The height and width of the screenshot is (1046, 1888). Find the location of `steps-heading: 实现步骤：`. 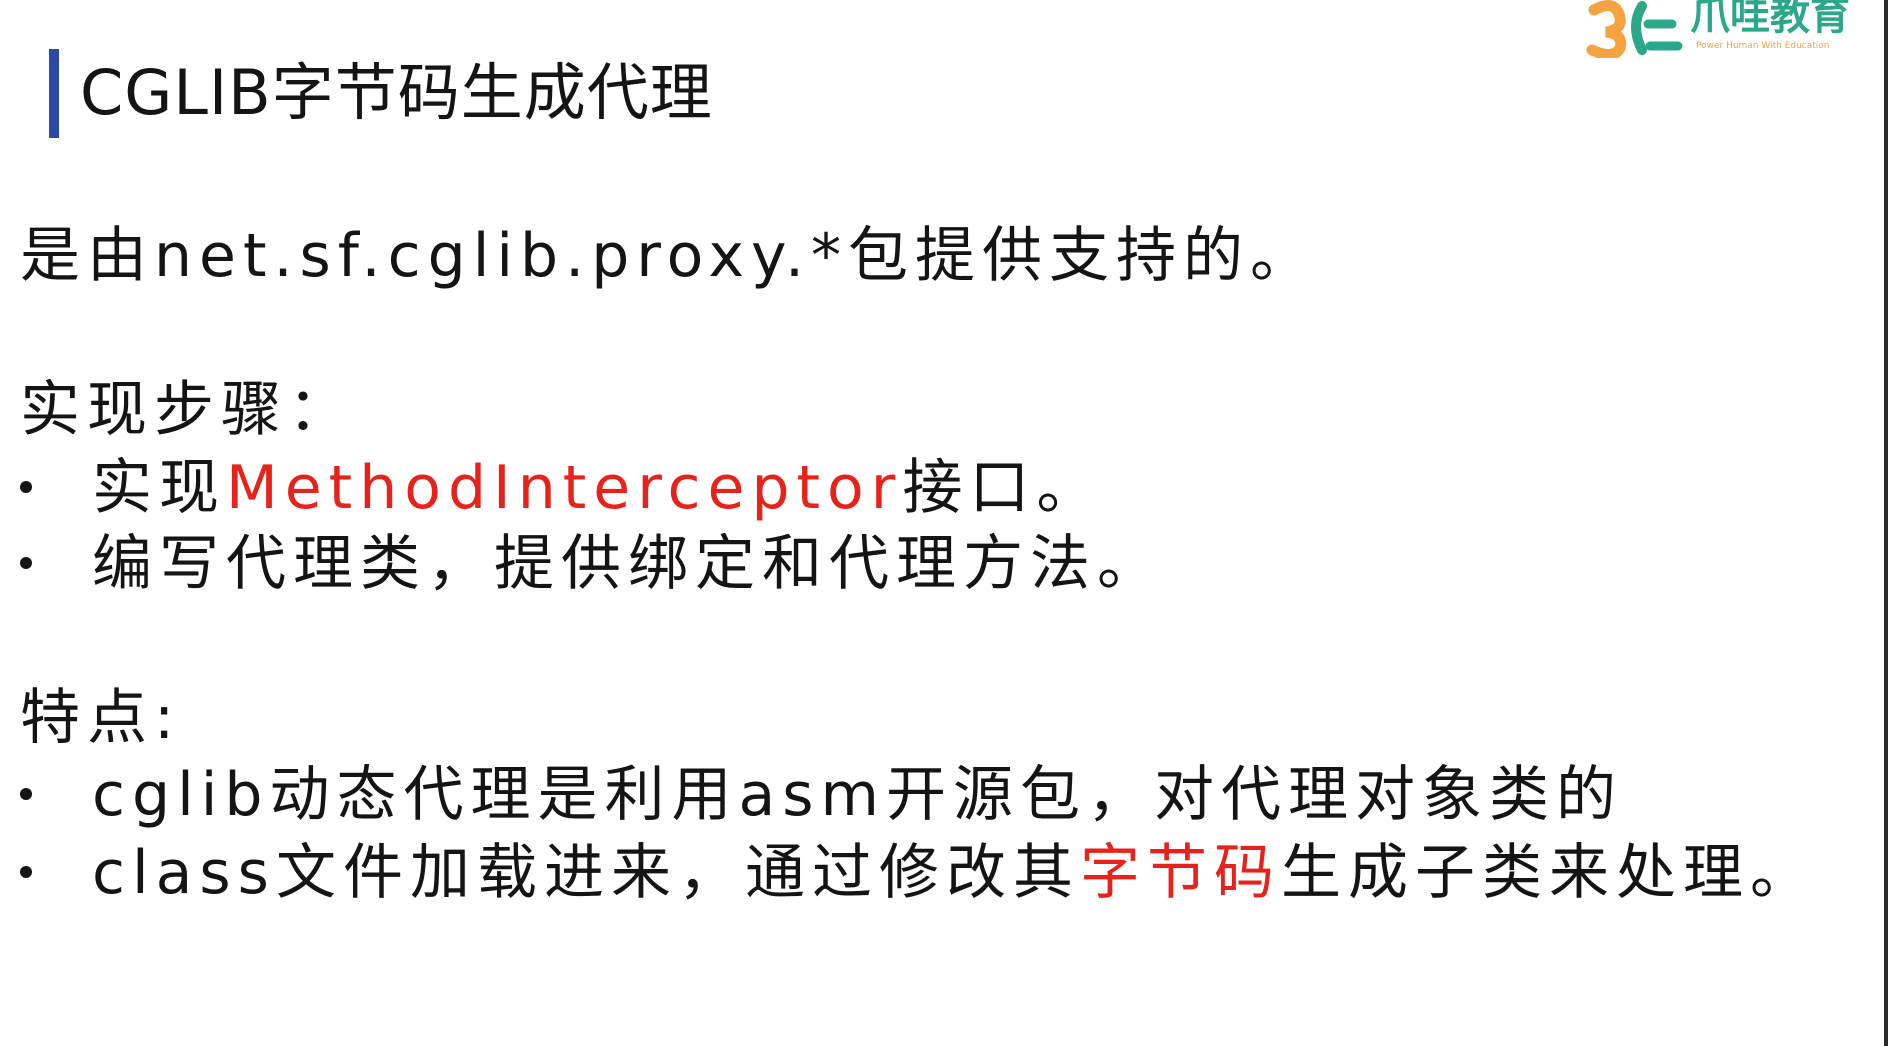

steps-heading: 实现步骤： is located at coordinates (187, 410).